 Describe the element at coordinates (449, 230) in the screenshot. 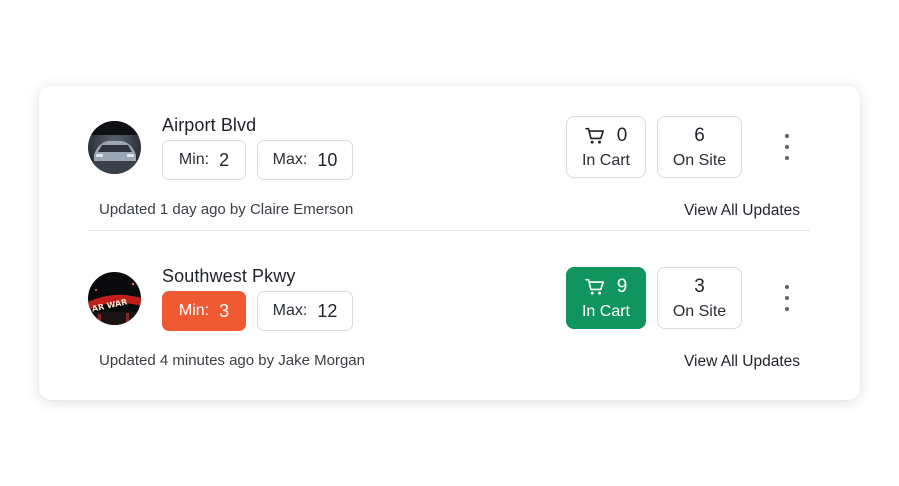

I see `row-divider` at that location.